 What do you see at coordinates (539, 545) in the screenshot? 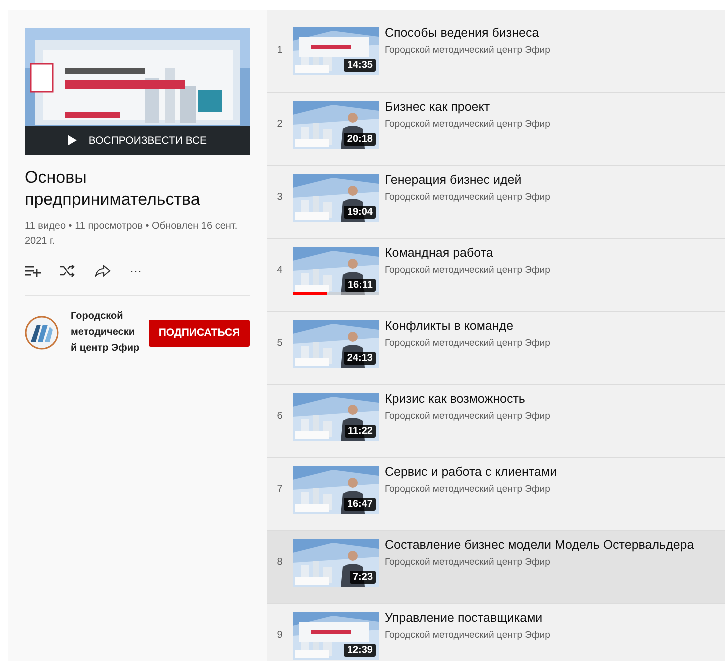
I see `video-title: Составление бизнес модели Модель Остервальдера` at bounding box center [539, 545].